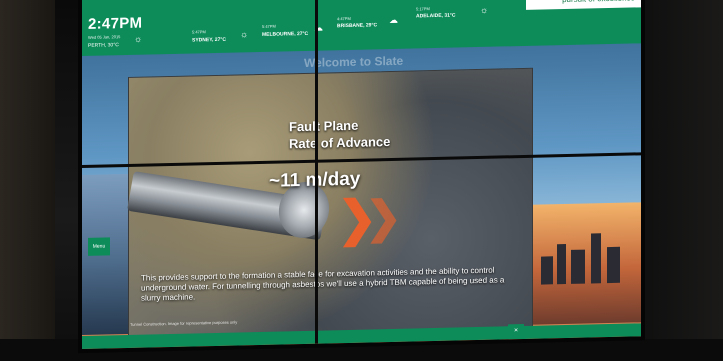  What do you see at coordinates (209, 40) in the screenshot?
I see `sydney-weather: SYDNEY, 27°C` at bounding box center [209, 40].